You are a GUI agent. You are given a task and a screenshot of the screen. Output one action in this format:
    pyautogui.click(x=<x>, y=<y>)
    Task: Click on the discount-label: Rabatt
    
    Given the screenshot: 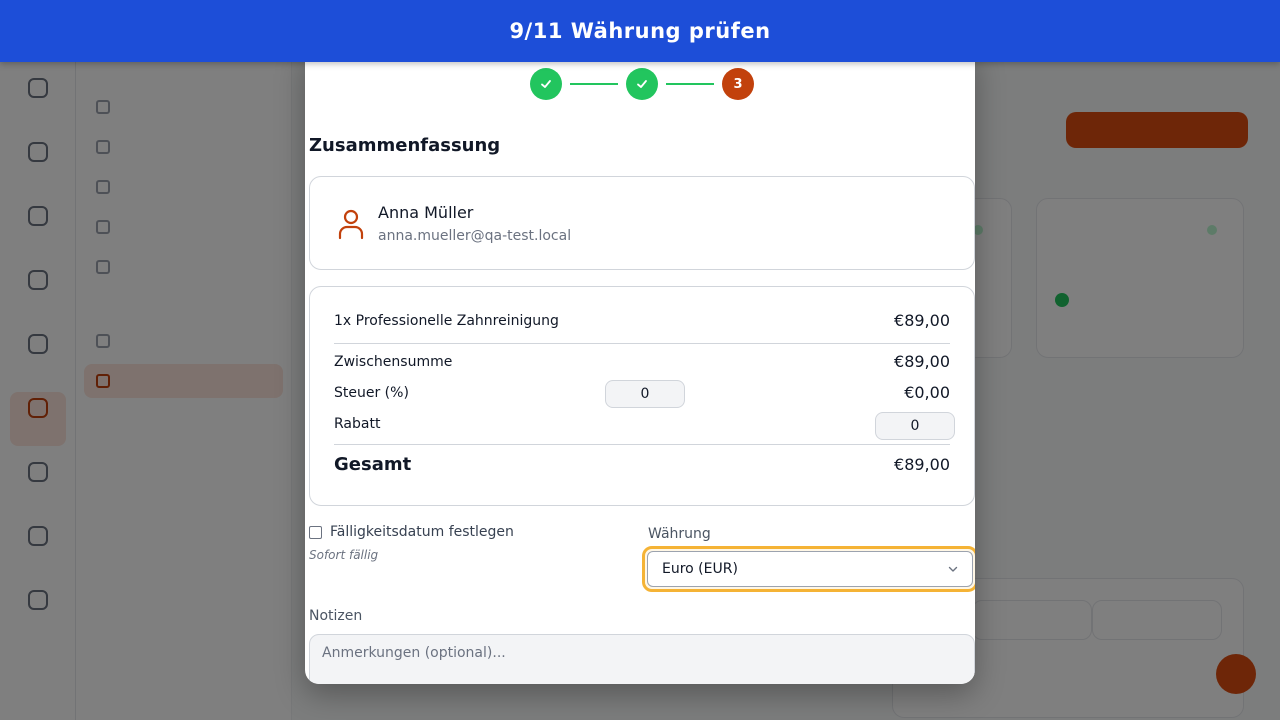 What is the action you would take?
    pyautogui.click(x=357, y=424)
    